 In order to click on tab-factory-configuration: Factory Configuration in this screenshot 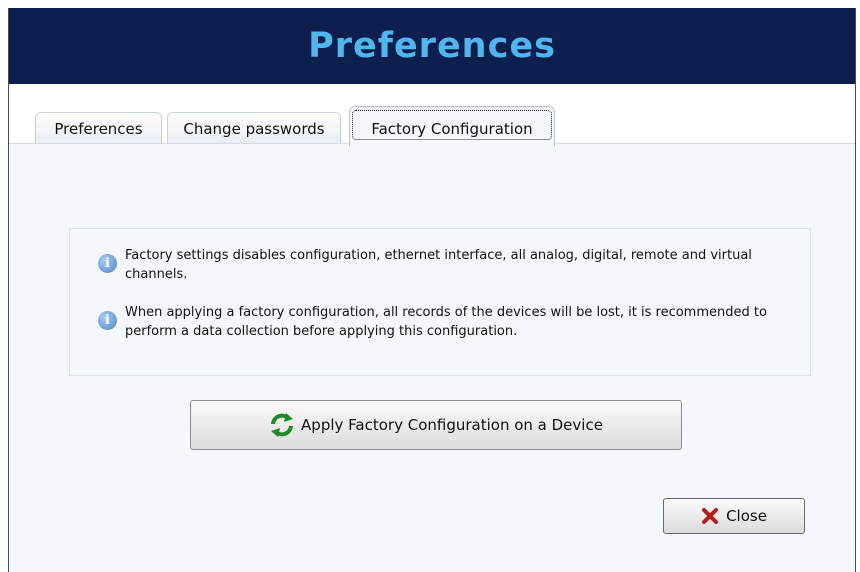, I will do `click(452, 126)`.